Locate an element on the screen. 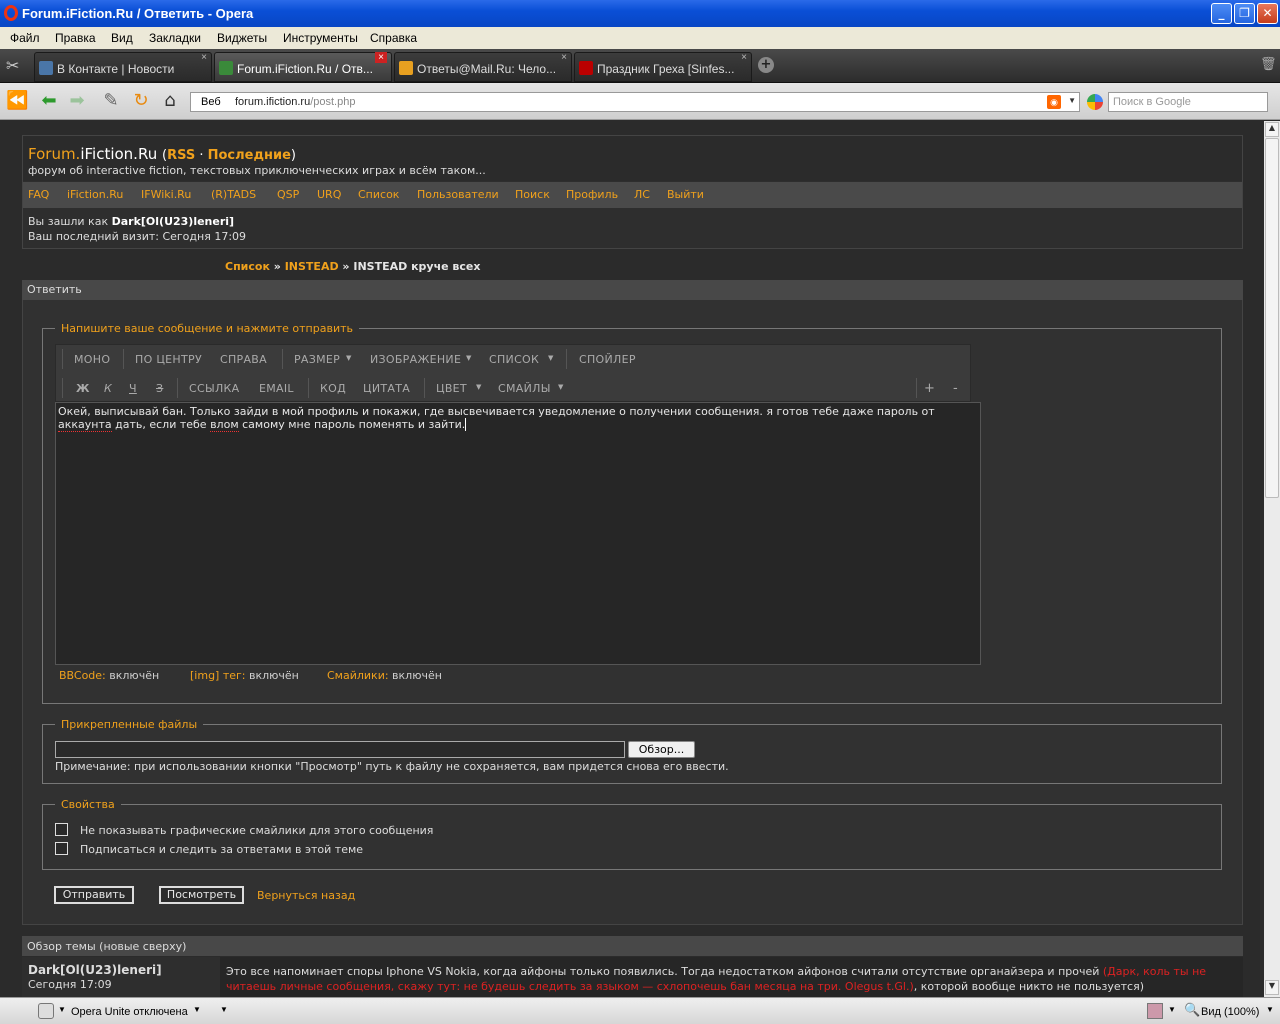 This screenshot has height=1024, width=1280. spoiler-button: СПОЙЛЕР is located at coordinates (607, 359).